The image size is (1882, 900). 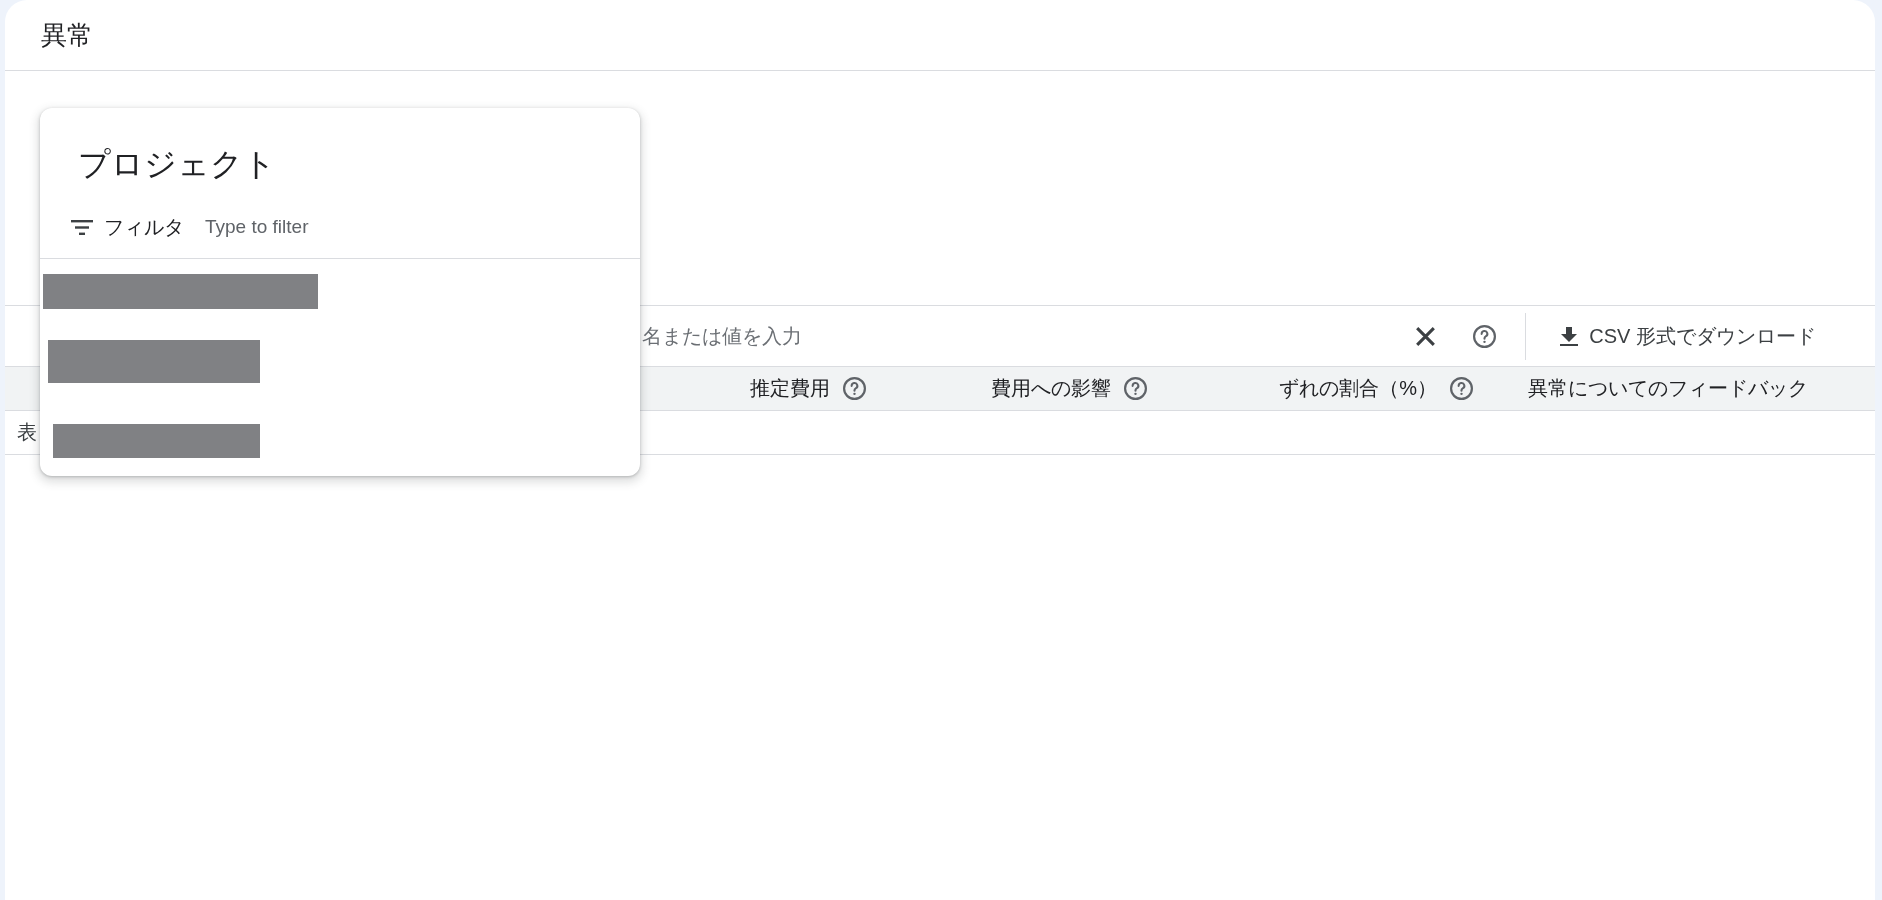 I want to click on search-field: 名または値を入力, so click(x=1024, y=336).